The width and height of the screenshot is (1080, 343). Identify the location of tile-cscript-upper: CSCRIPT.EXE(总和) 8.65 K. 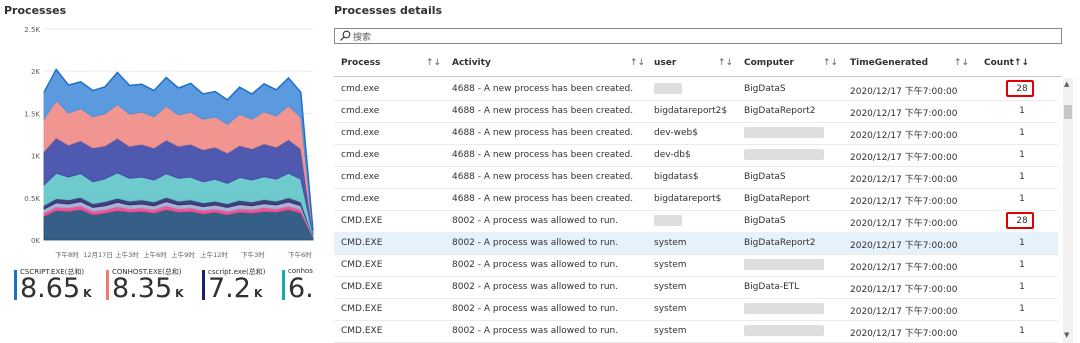
(54, 290).